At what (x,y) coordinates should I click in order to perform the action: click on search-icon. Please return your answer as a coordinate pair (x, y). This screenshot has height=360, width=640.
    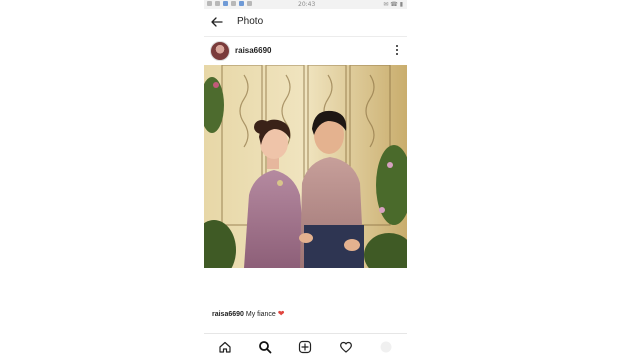
    Looking at the image, I should click on (265, 347).